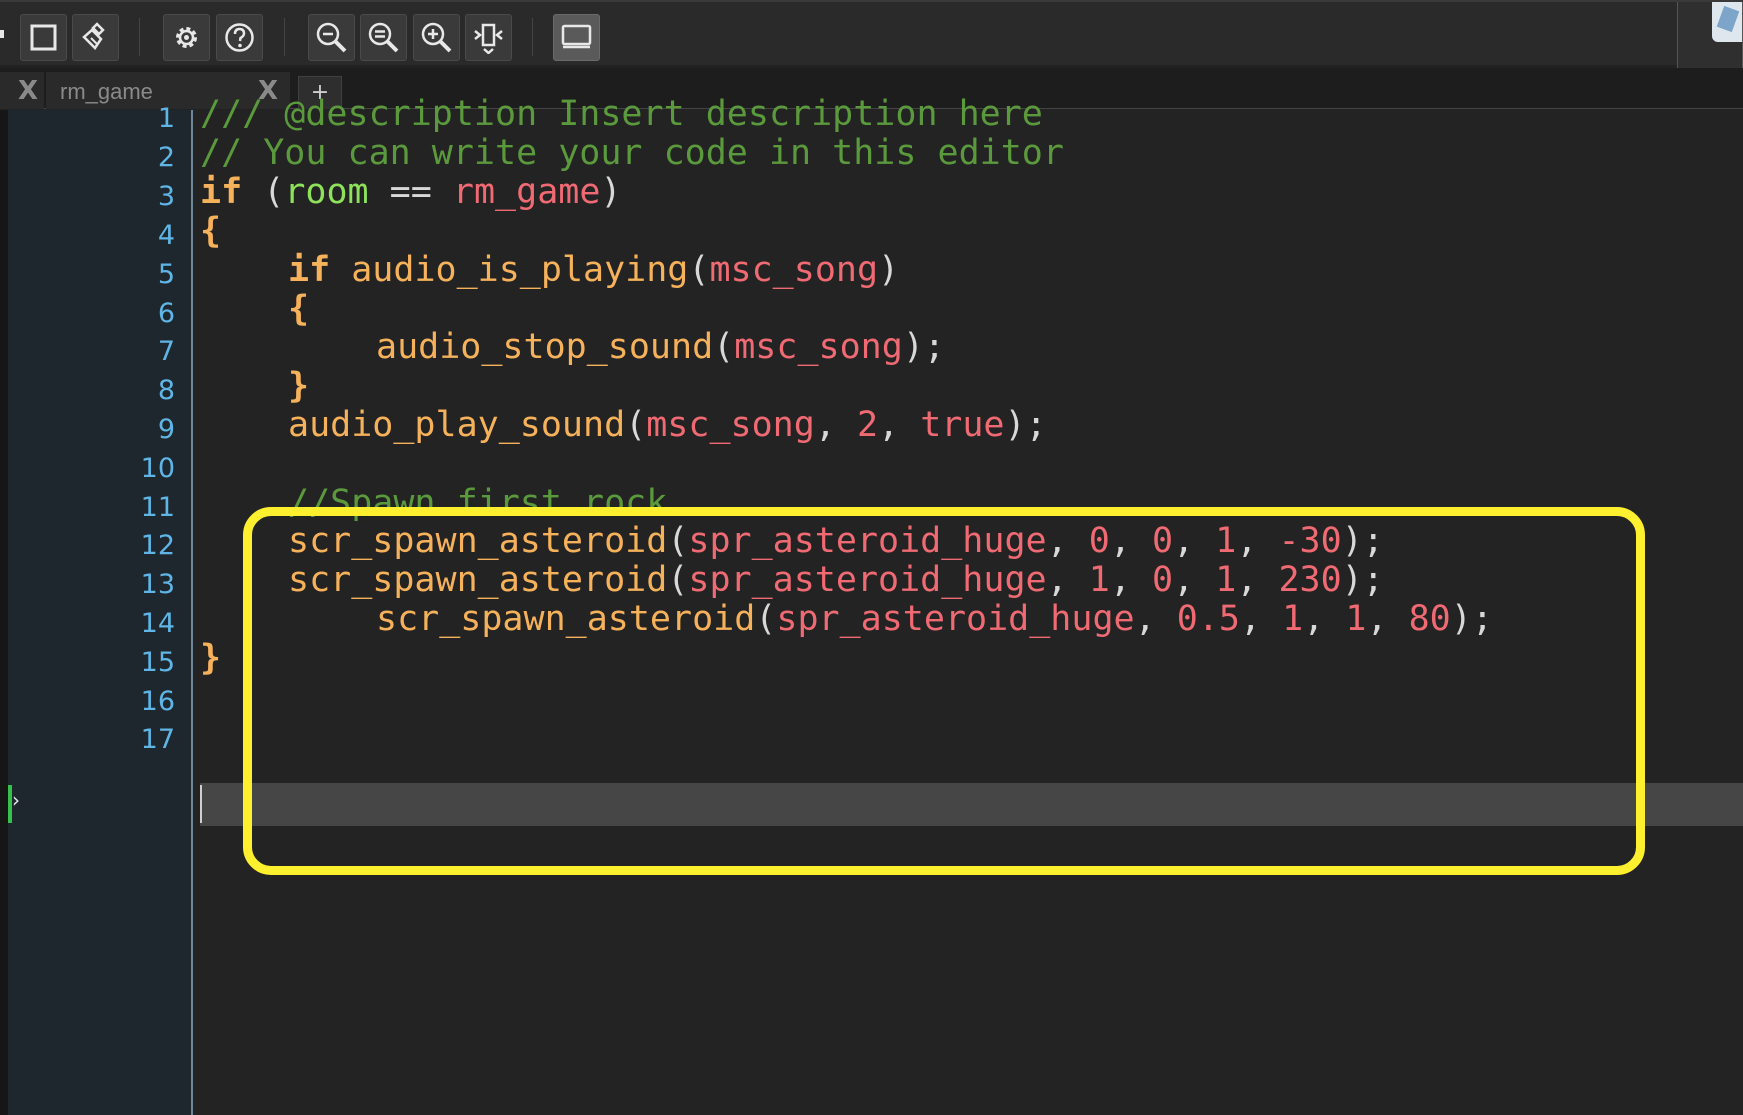  Describe the element at coordinates (157, 584) in the screenshot. I see `line-number: 13` at that location.